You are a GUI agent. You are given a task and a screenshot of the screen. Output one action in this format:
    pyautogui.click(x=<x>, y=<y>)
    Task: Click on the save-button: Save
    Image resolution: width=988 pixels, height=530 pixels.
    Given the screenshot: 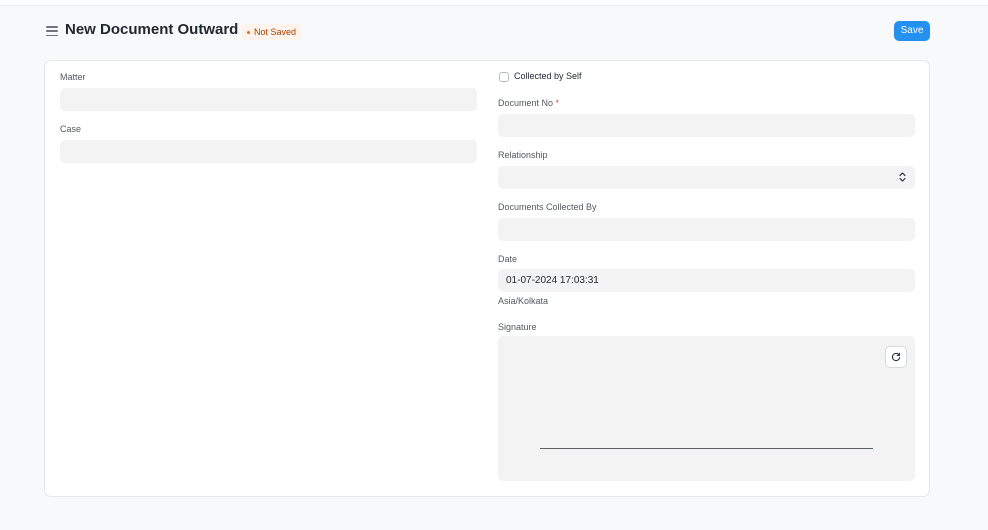 What is the action you would take?
    pyautogui.click(x=912, y=31)
    